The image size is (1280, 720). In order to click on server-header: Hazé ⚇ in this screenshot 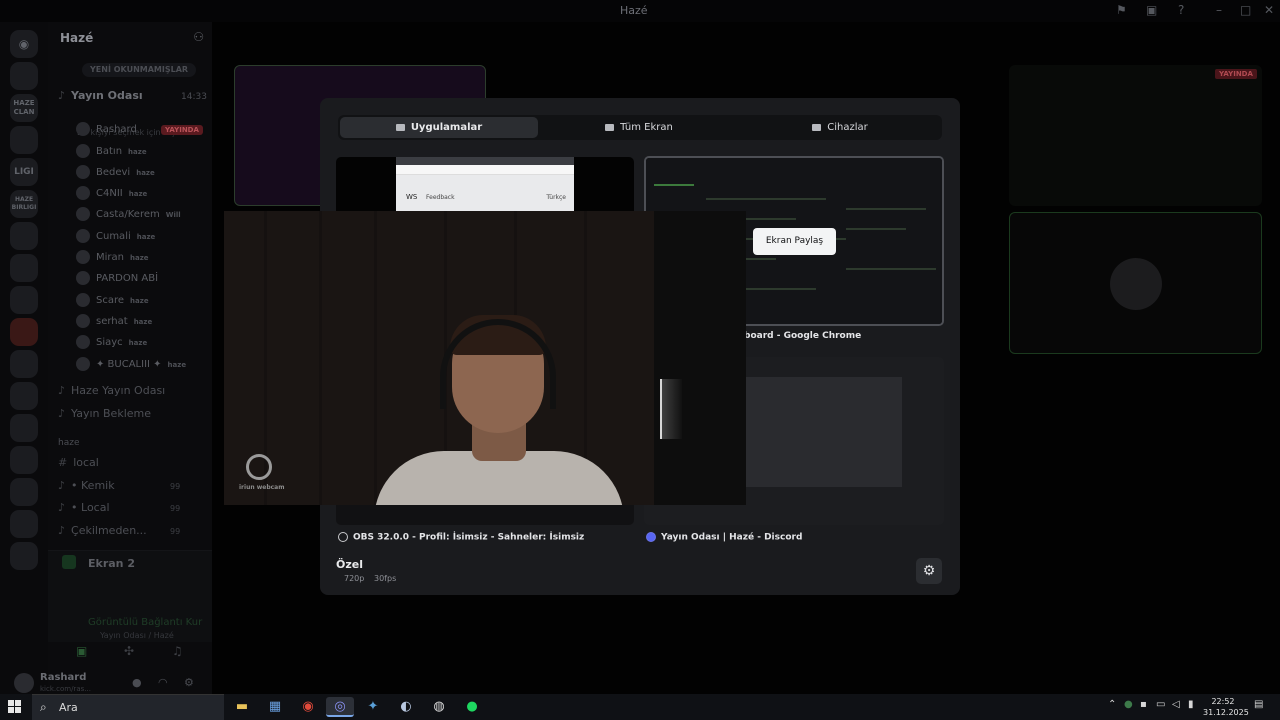, I will do `click(130, 39)`.